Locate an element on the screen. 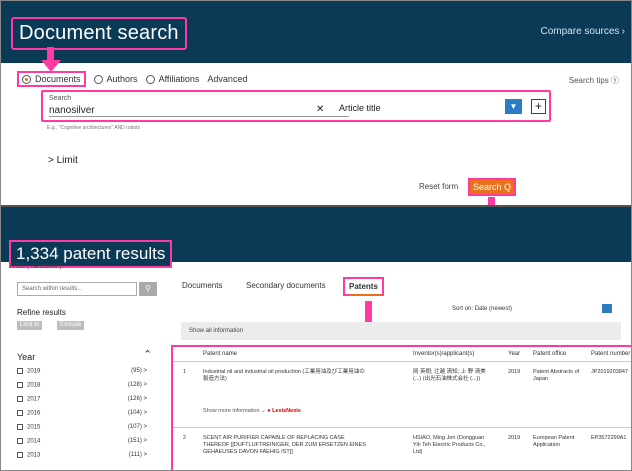 The height and width of the screenshot is (471, 632). lexisnexis-label: LexisNexis is located at coordinates (286, 411).